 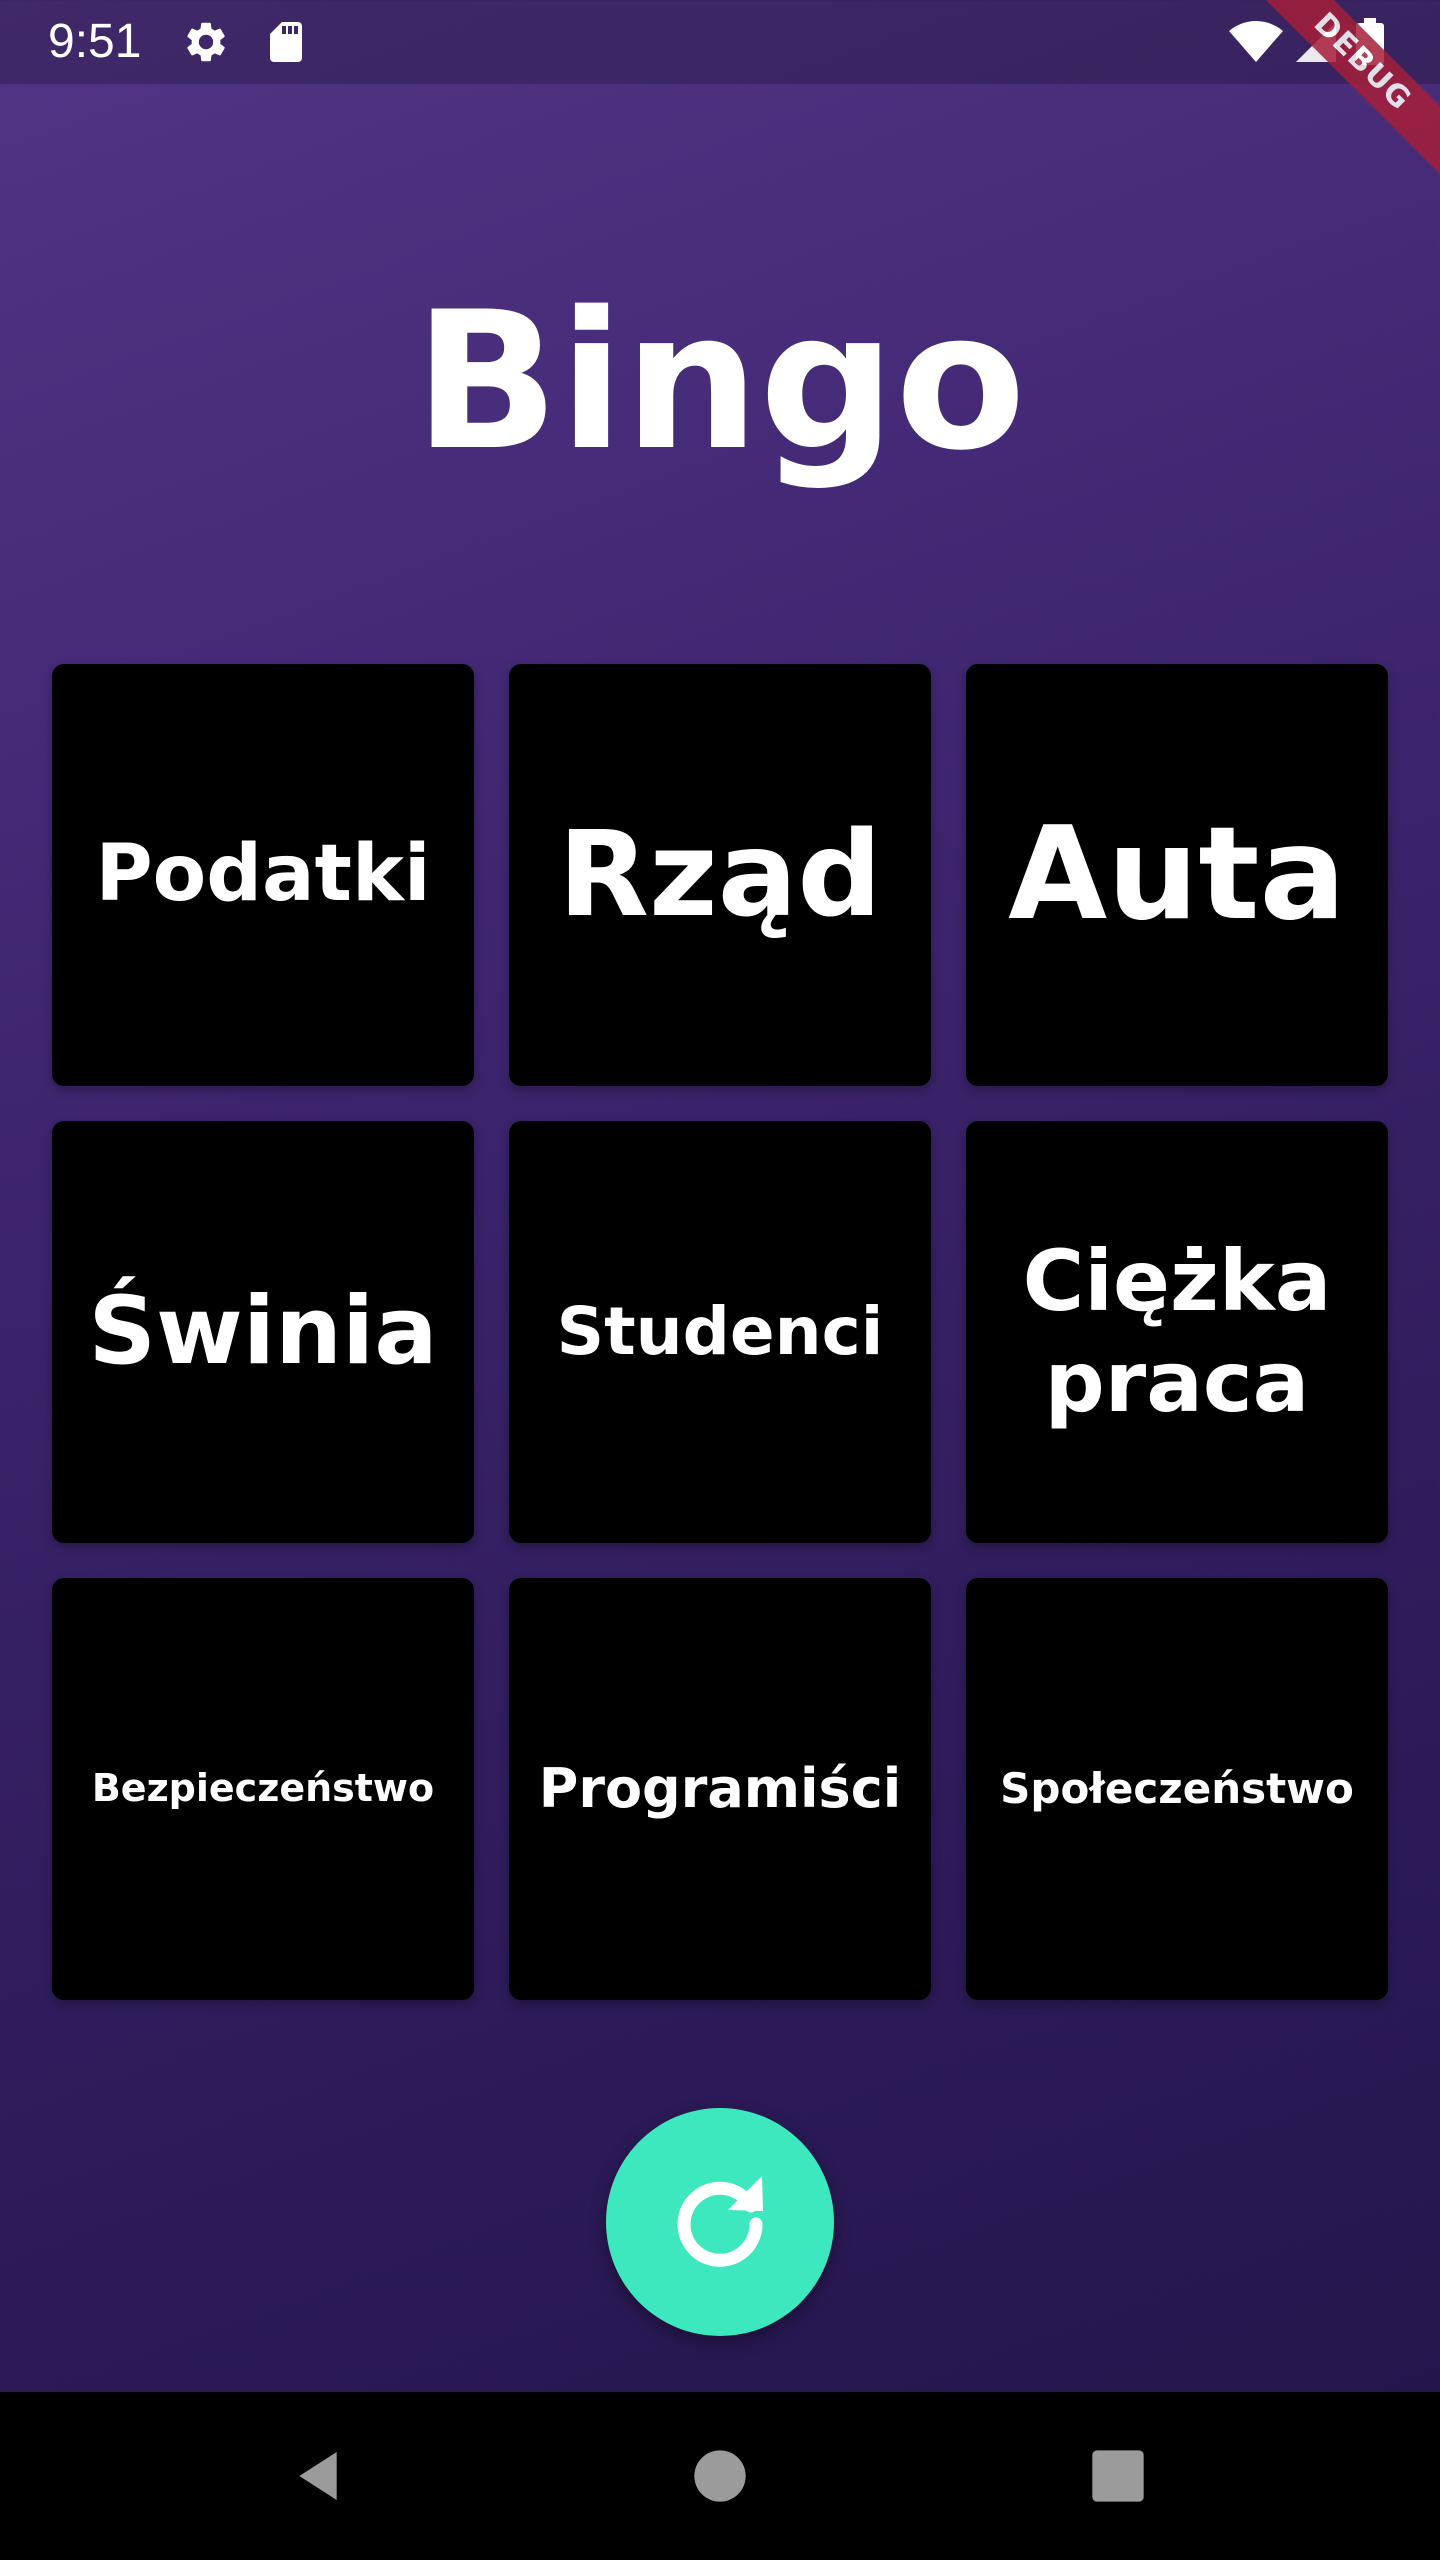 I want to click on back-button, so click(x=318, y=2476).